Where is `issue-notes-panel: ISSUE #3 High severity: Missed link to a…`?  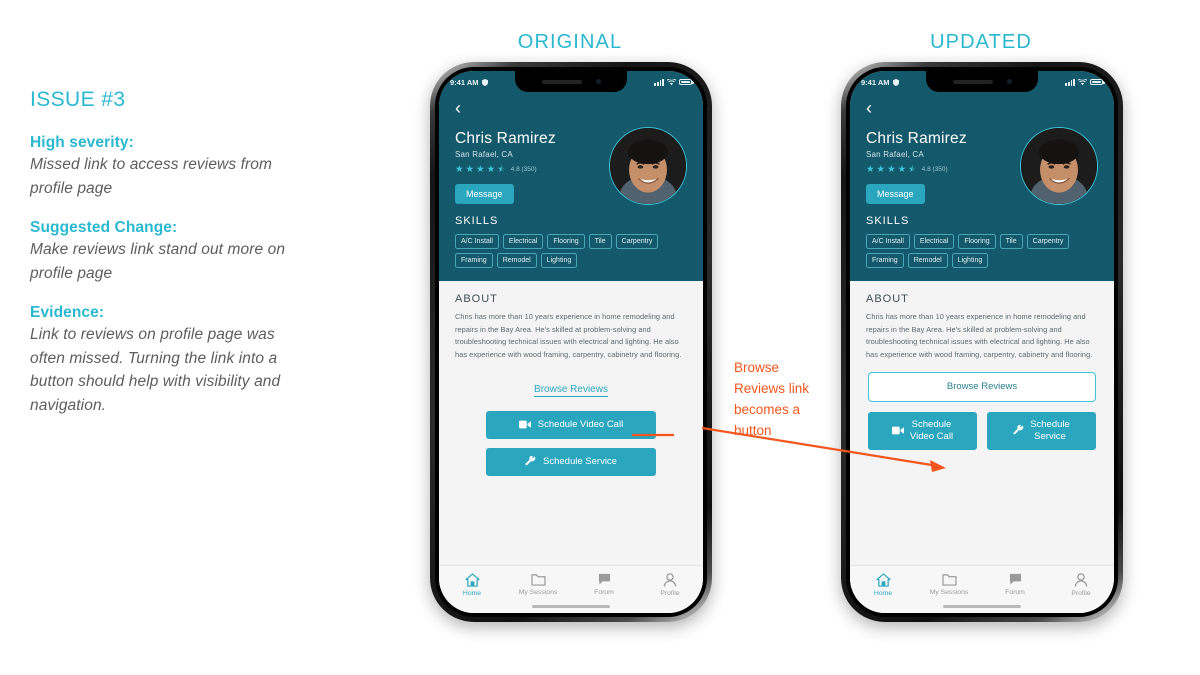
issue-notes-panel: ISSUE #3 High severity: Missed link to a… is located at coordinates (165, 262).